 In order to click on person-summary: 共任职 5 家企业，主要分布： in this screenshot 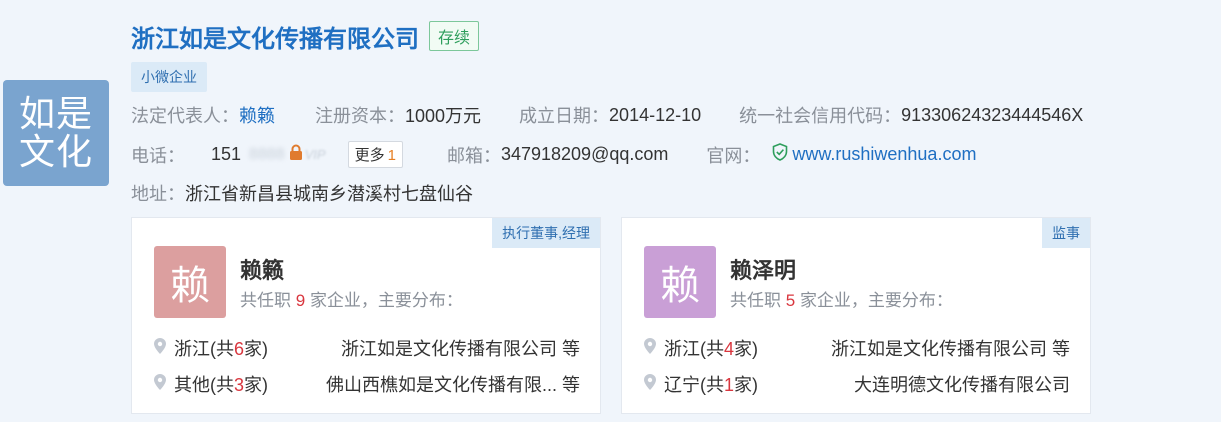, I will do `click(841, 298)`.